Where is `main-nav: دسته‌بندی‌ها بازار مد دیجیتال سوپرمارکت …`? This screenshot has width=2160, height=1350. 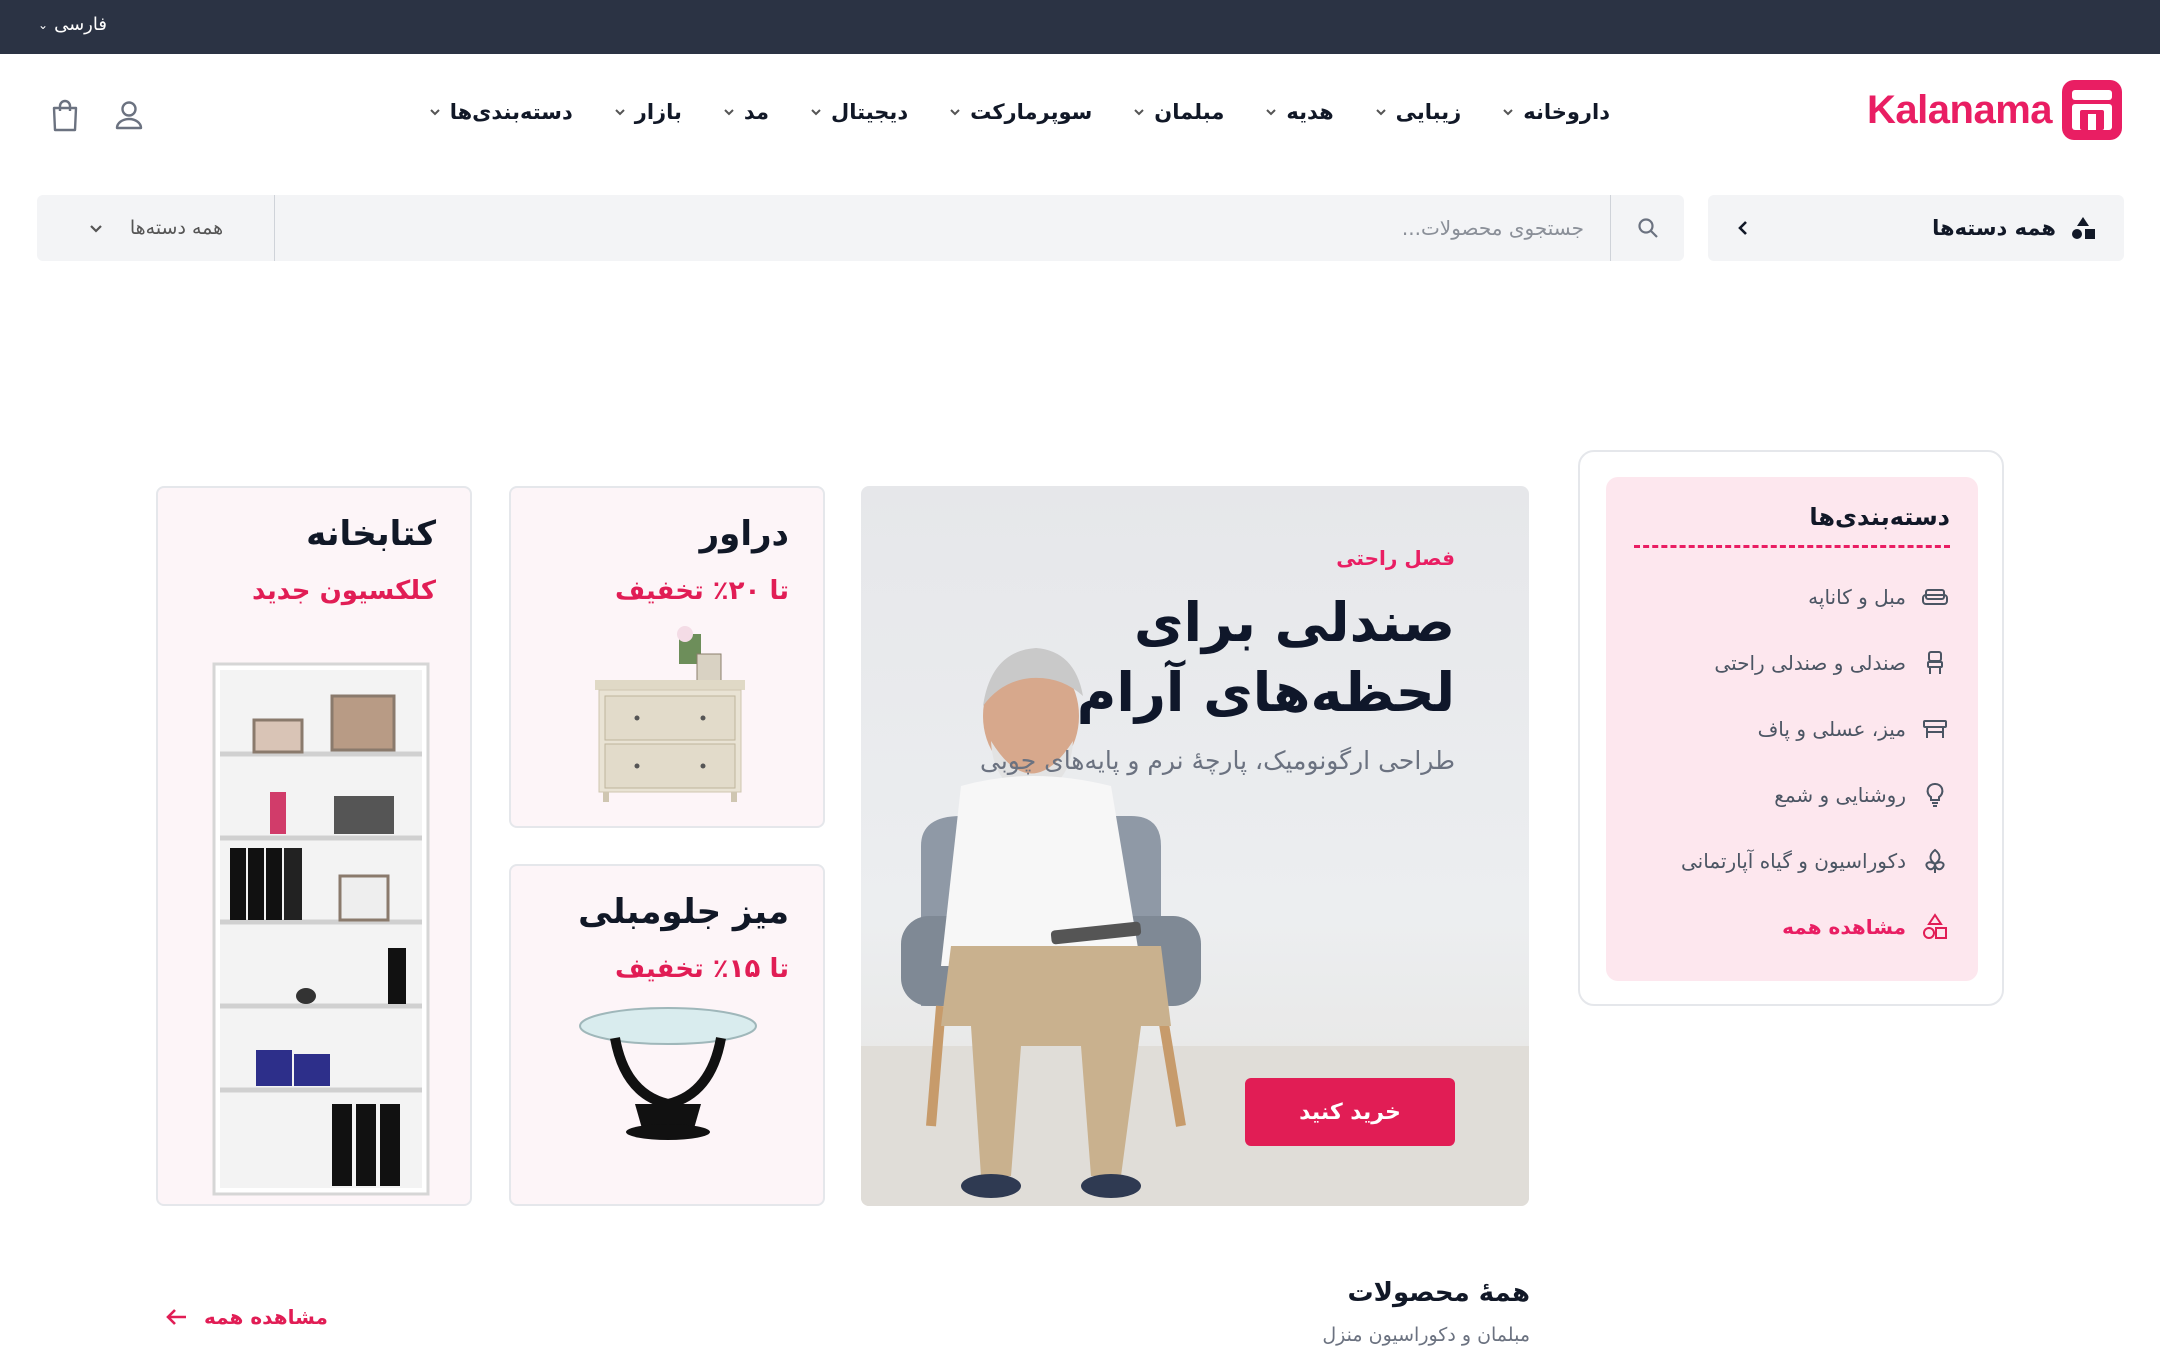
main-nav: دسته‌بندی‌ها بازار مد دیجیتال سوپرمارکت … is located at coordinates (1019, 112).